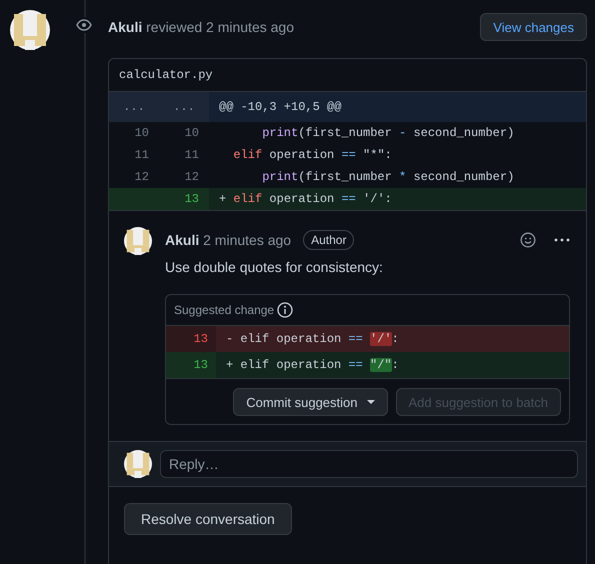 This screenshot has height=564, width=595. What do you see at coordinates (312, 365) in the screenshot?
I see `code-text: + elif operation == "/":` at bounding box center [312, 365].